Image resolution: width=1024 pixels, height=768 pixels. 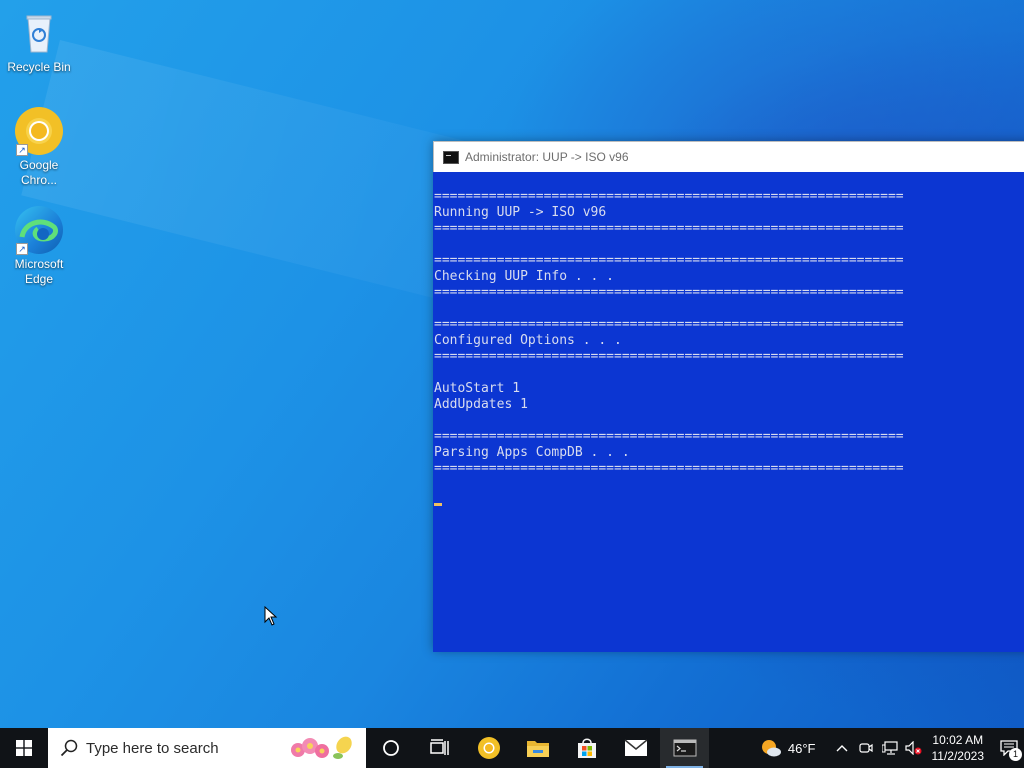 I want to click on file-explorer-icon, so click(x=537, y=749).